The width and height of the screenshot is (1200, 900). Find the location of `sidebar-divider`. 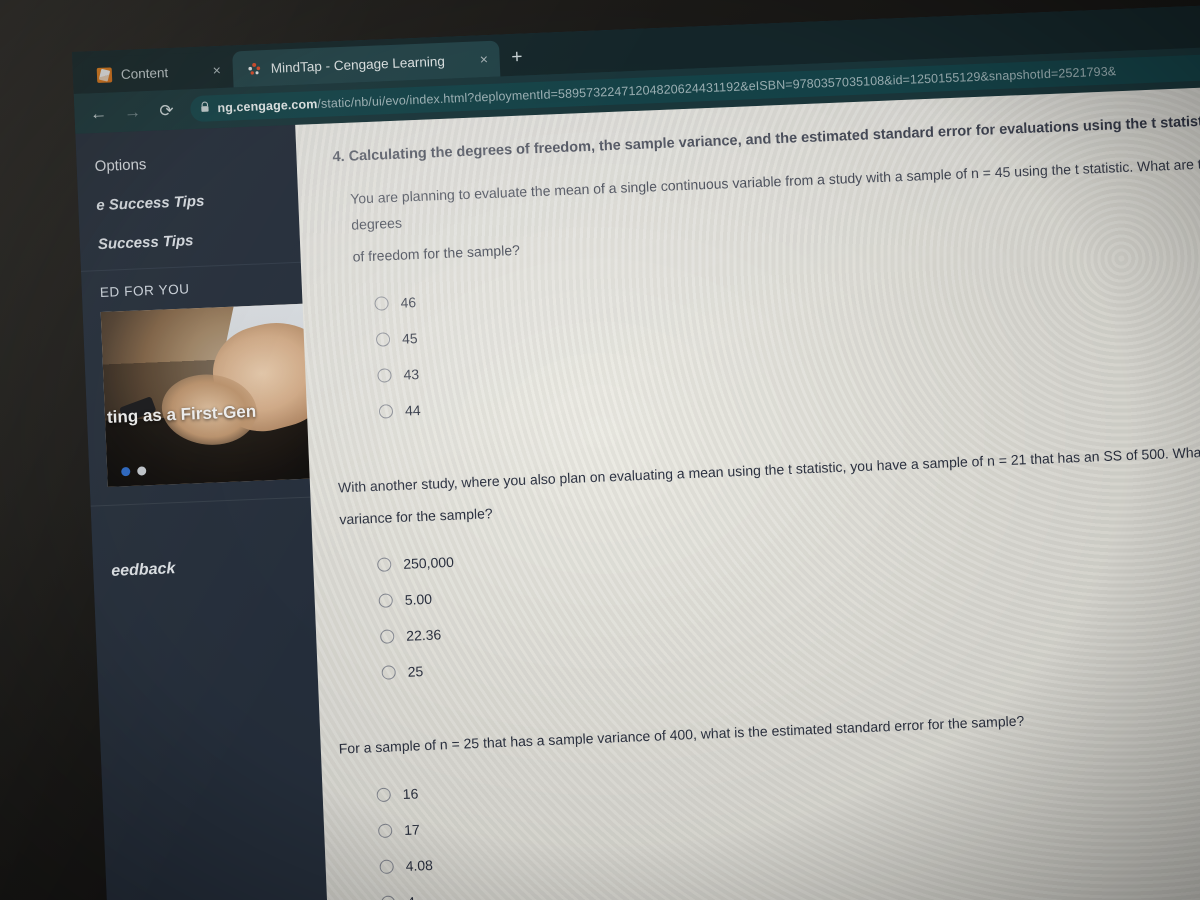

sidebar-divider is located at coordinates (200, 501).